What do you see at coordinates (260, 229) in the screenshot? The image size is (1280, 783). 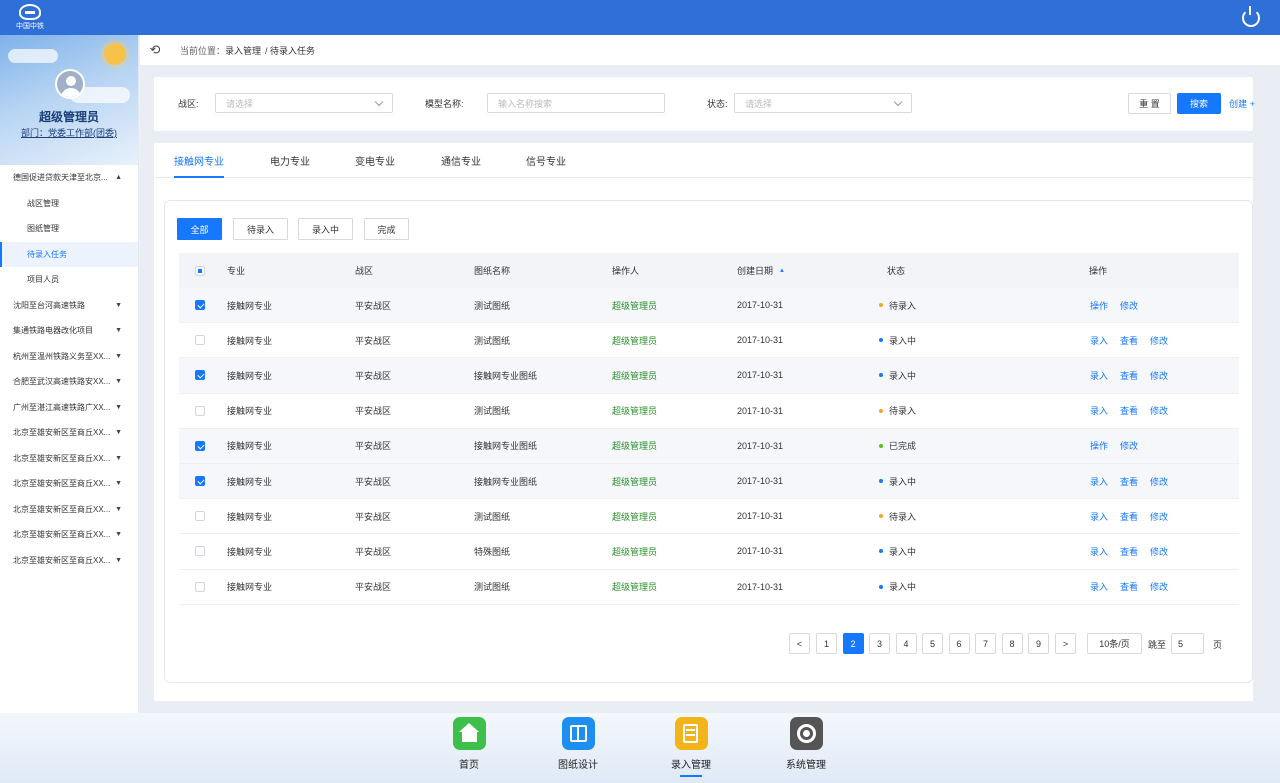 I see `filter-segment-1: 待录入` at bounding box center [260, 229].